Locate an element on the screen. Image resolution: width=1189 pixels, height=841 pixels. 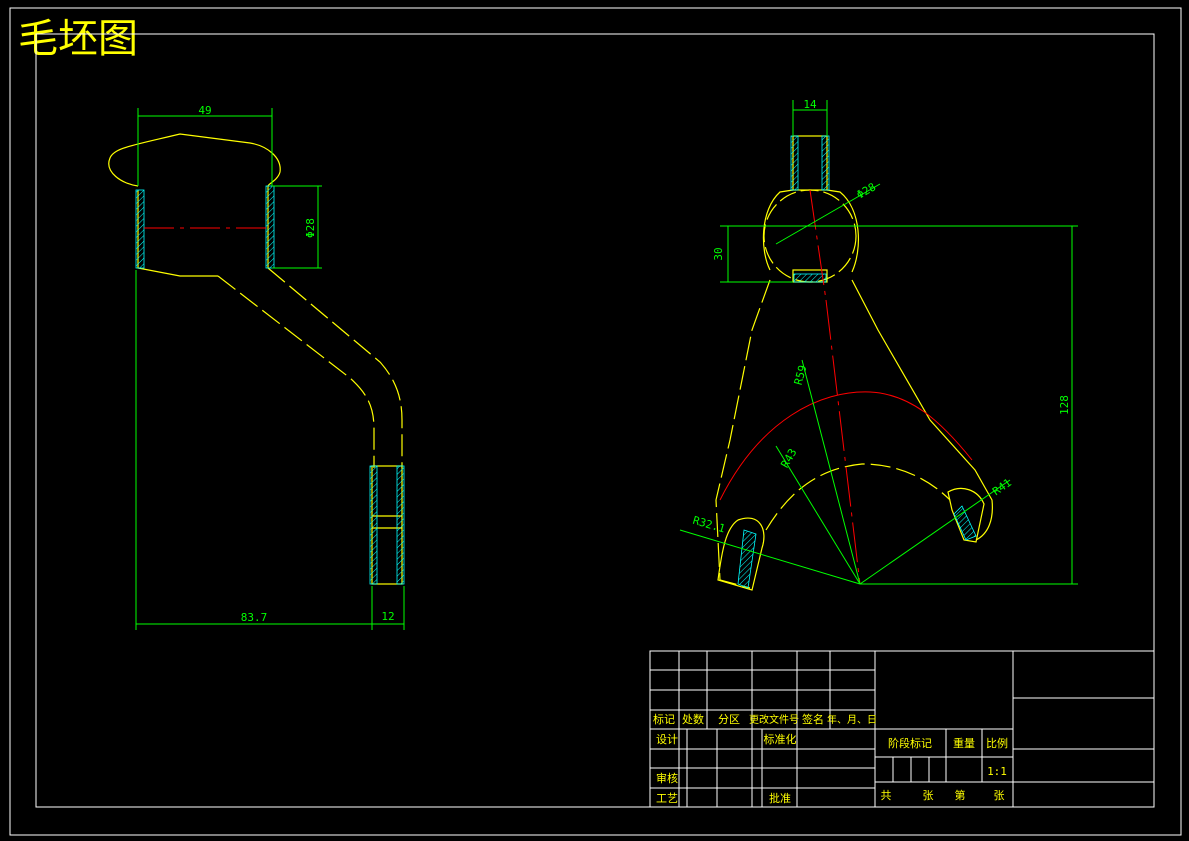
dim-front-top-width: 14 is located at coordinates (810, 104).